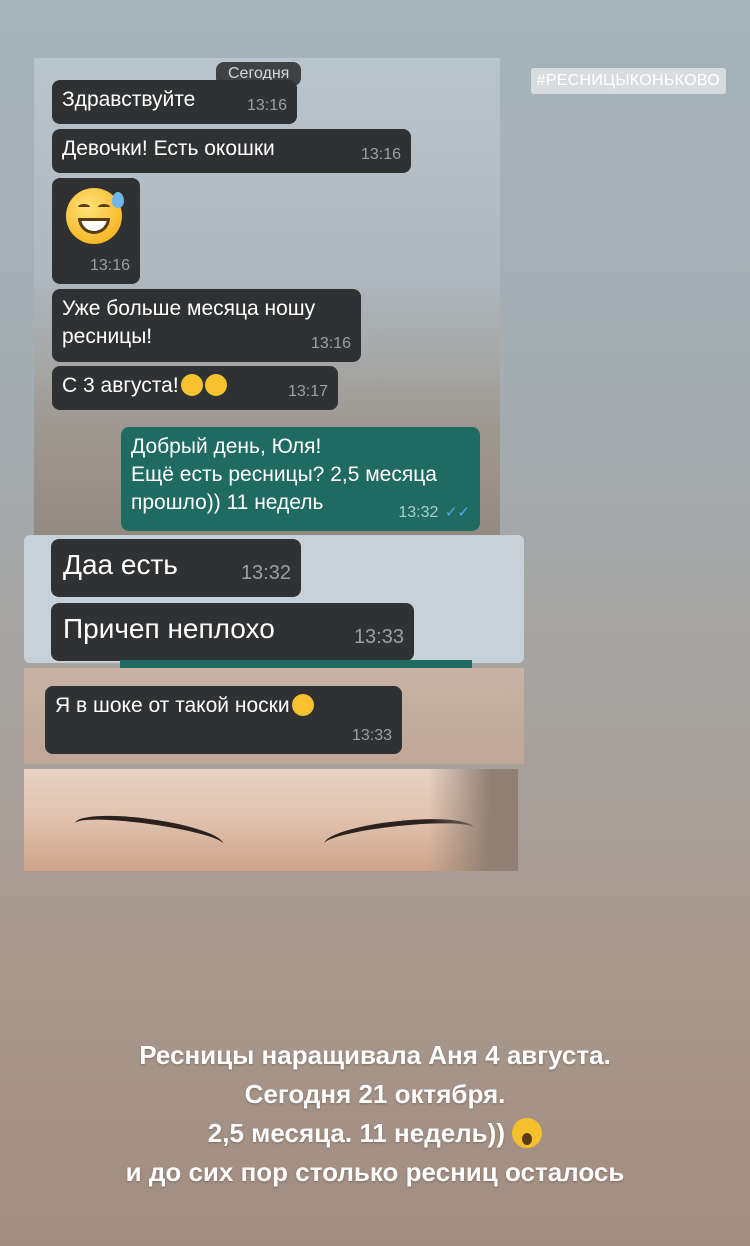  Describe the element at coordinates (418, 512) in the screenshot. I see `message-time-value: 13:32` at that location.